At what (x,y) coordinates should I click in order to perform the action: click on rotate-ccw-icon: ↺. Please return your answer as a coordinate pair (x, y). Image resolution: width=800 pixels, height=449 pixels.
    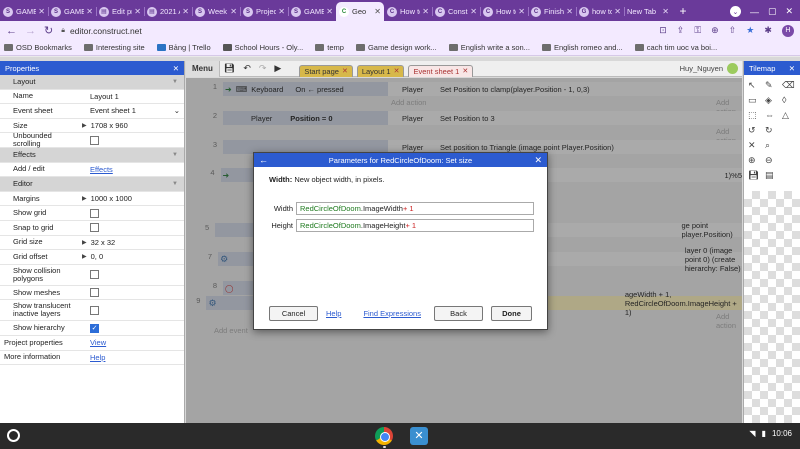
    Looking at the image, I should click on (755, 130).